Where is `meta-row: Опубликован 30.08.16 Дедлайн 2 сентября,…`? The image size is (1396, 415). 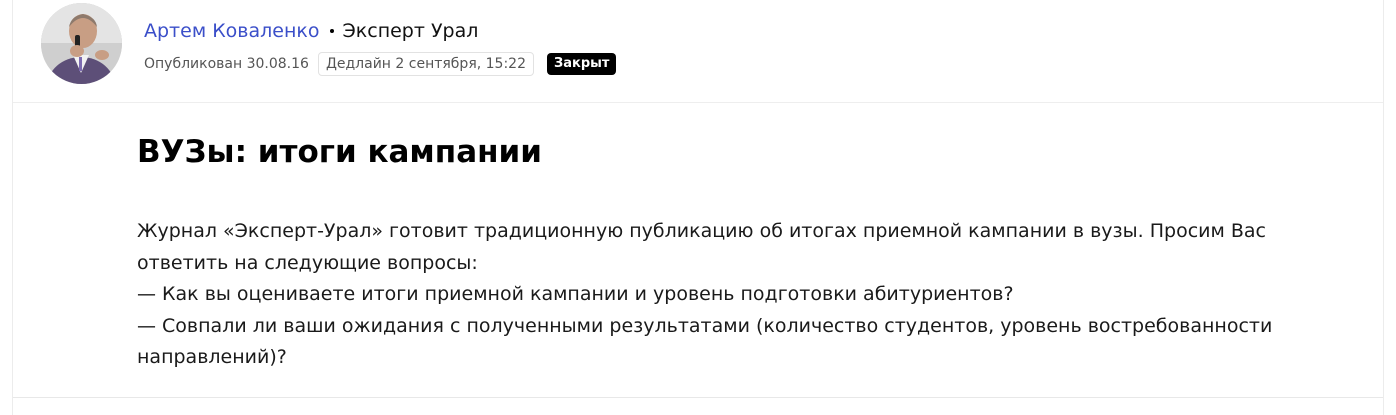
meta-row: Опубликован 30.08.16 Дедлайн 2 сентября,… is located at coordinates (380, 63).